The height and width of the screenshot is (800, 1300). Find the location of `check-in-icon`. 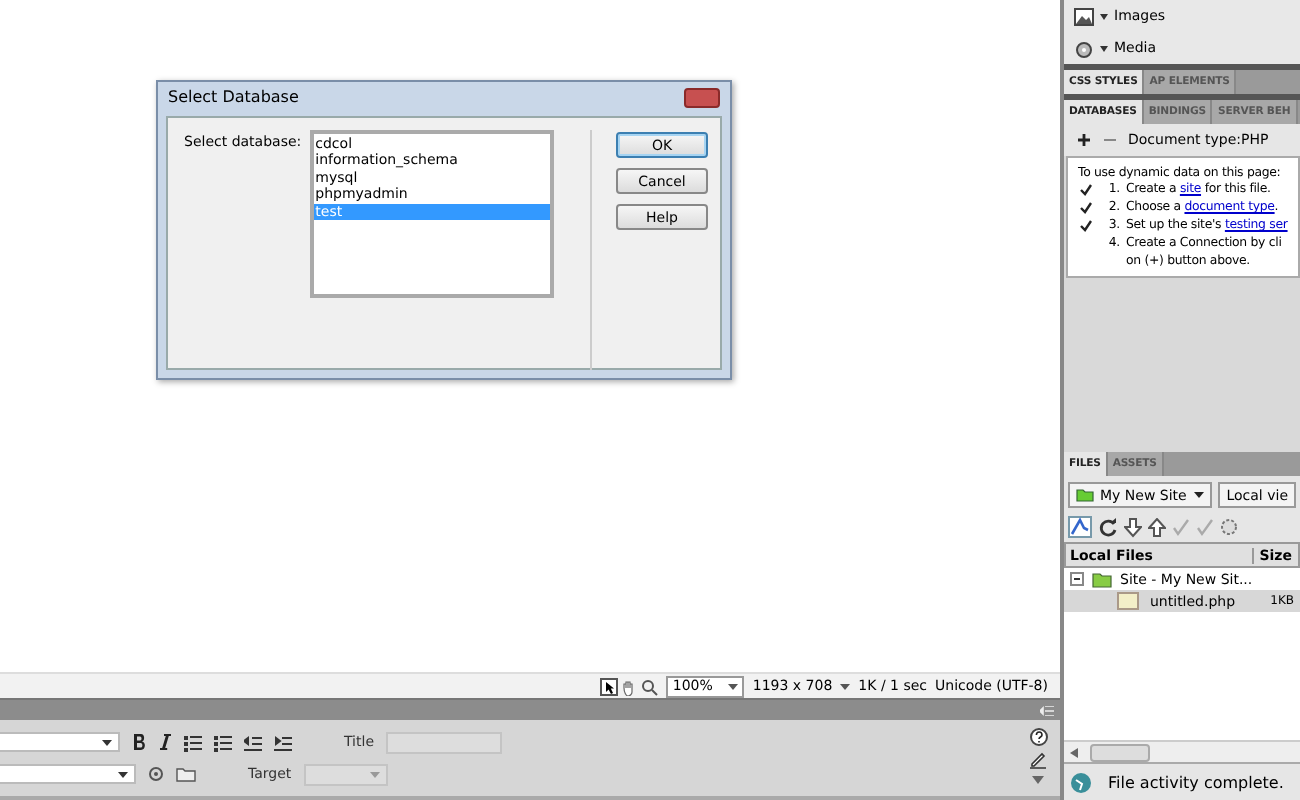

check-in-icon is located at coordinates (1205, 527).